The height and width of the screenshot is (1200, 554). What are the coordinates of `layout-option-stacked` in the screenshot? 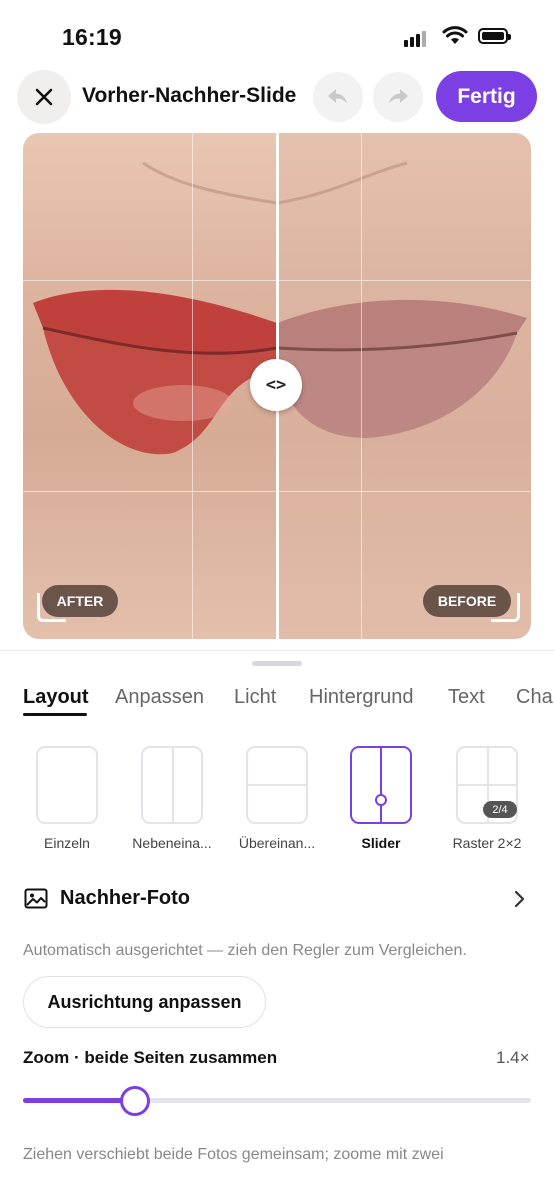 It's located at (277, 785).